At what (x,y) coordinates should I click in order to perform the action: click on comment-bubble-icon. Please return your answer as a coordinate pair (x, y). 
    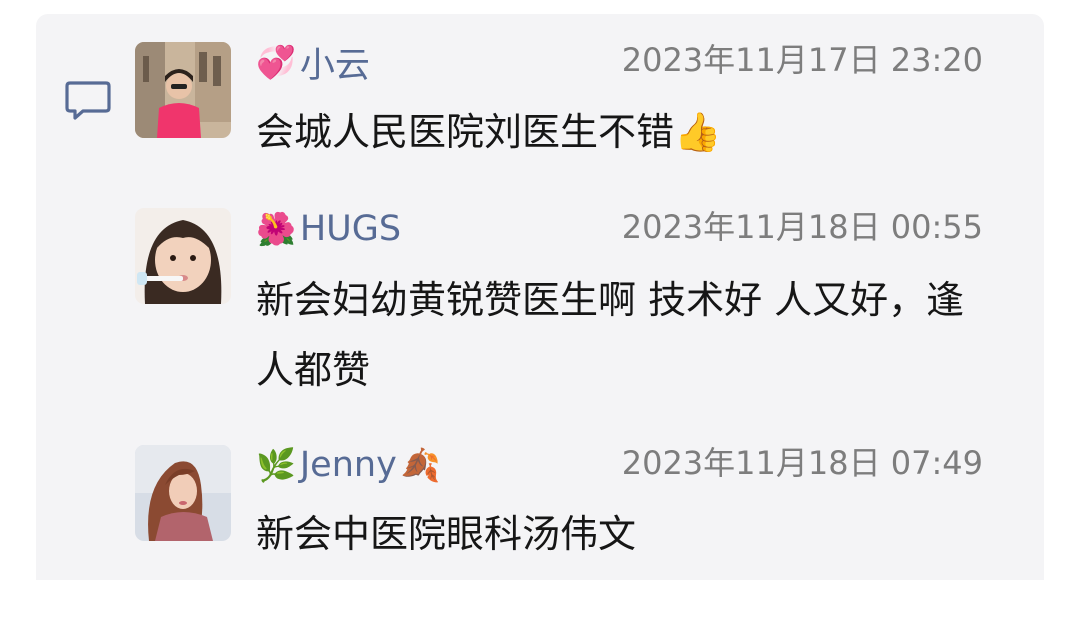
    Looking at the image, I should click on (88, 100).